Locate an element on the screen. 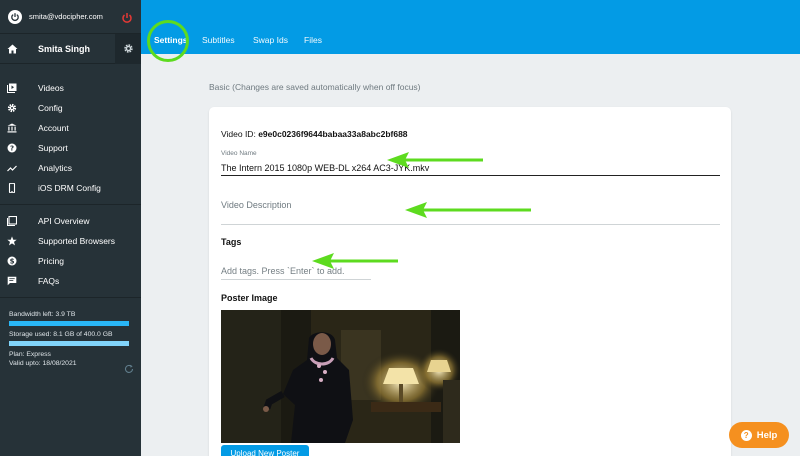 The width and height of the screenshot is (800, 456). bank-icon is located at coordinates (12, 128).